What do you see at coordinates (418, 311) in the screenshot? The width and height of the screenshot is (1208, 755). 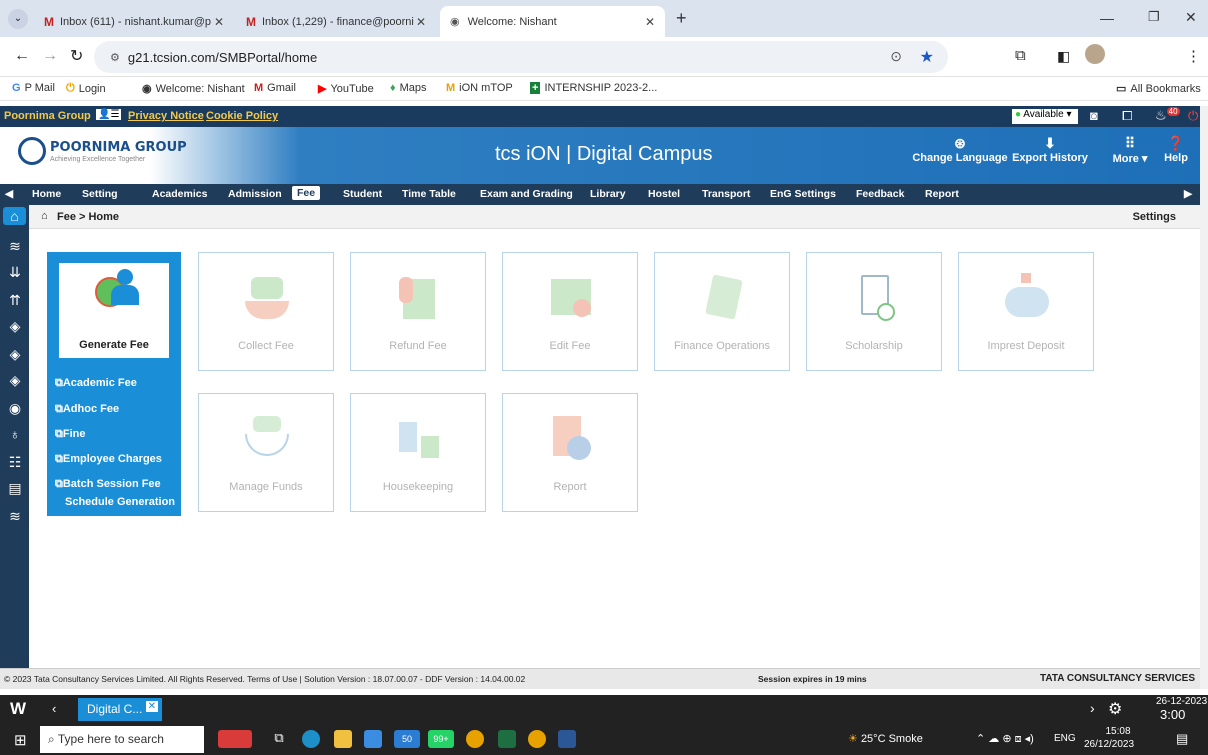 I see `refund-fee-tile: Refund Fee` at bounding box center [418, 311].